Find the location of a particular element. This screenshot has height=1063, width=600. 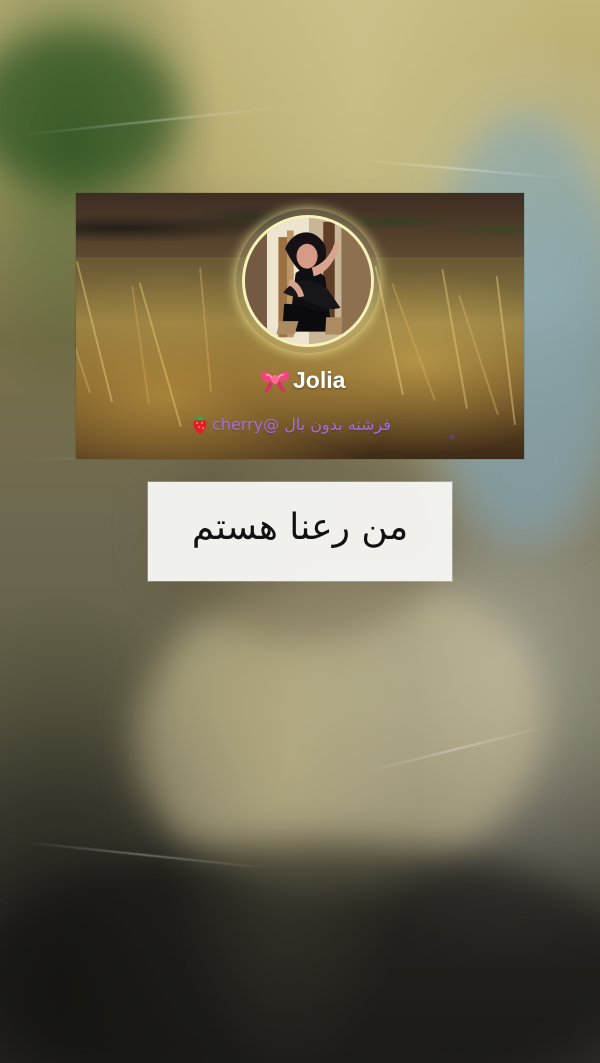

strawberry-icon is located at coordinates (200, 424).